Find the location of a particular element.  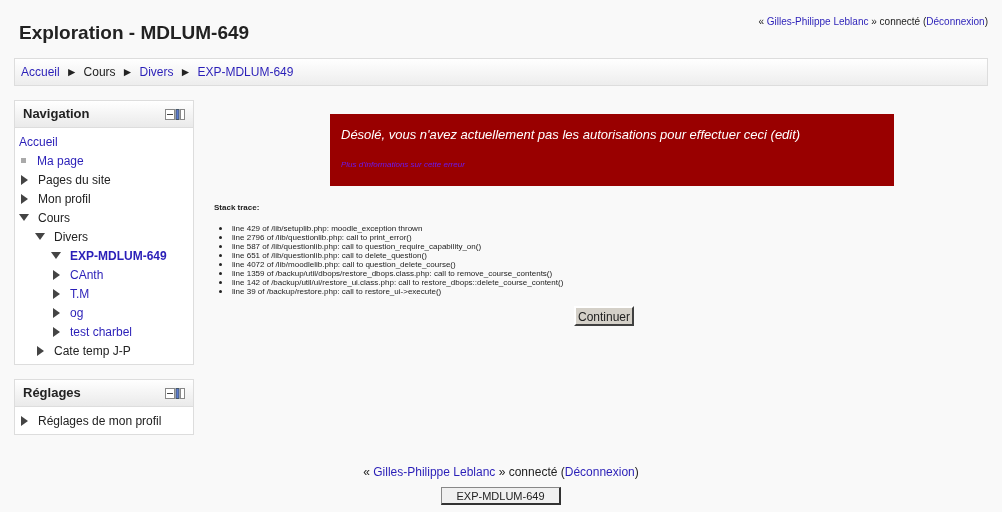

breadcrumb-item: Accueil is located at coordinates (40, 72).